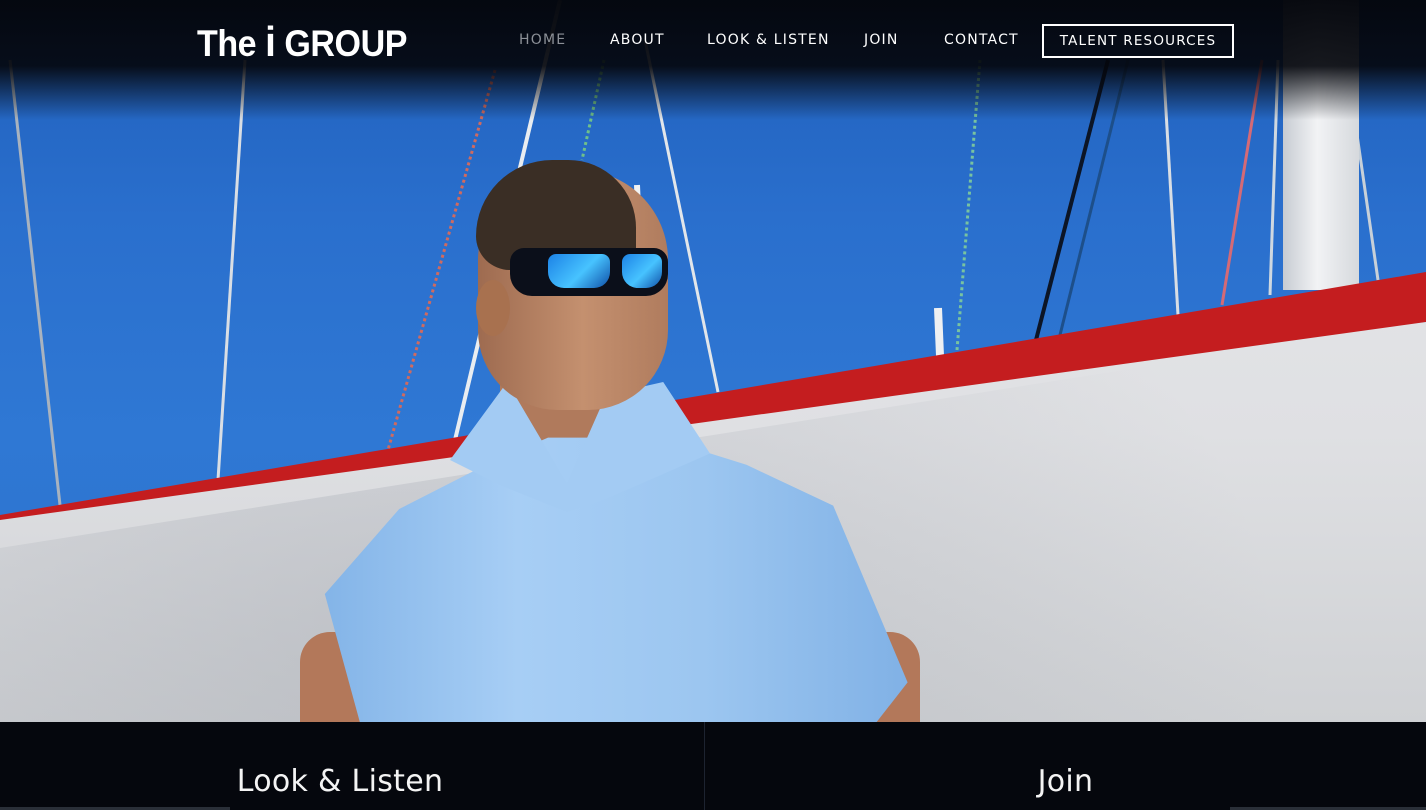 The image size is (1426, 810). I want to click on nav-home: HOME, so click(542, 40).